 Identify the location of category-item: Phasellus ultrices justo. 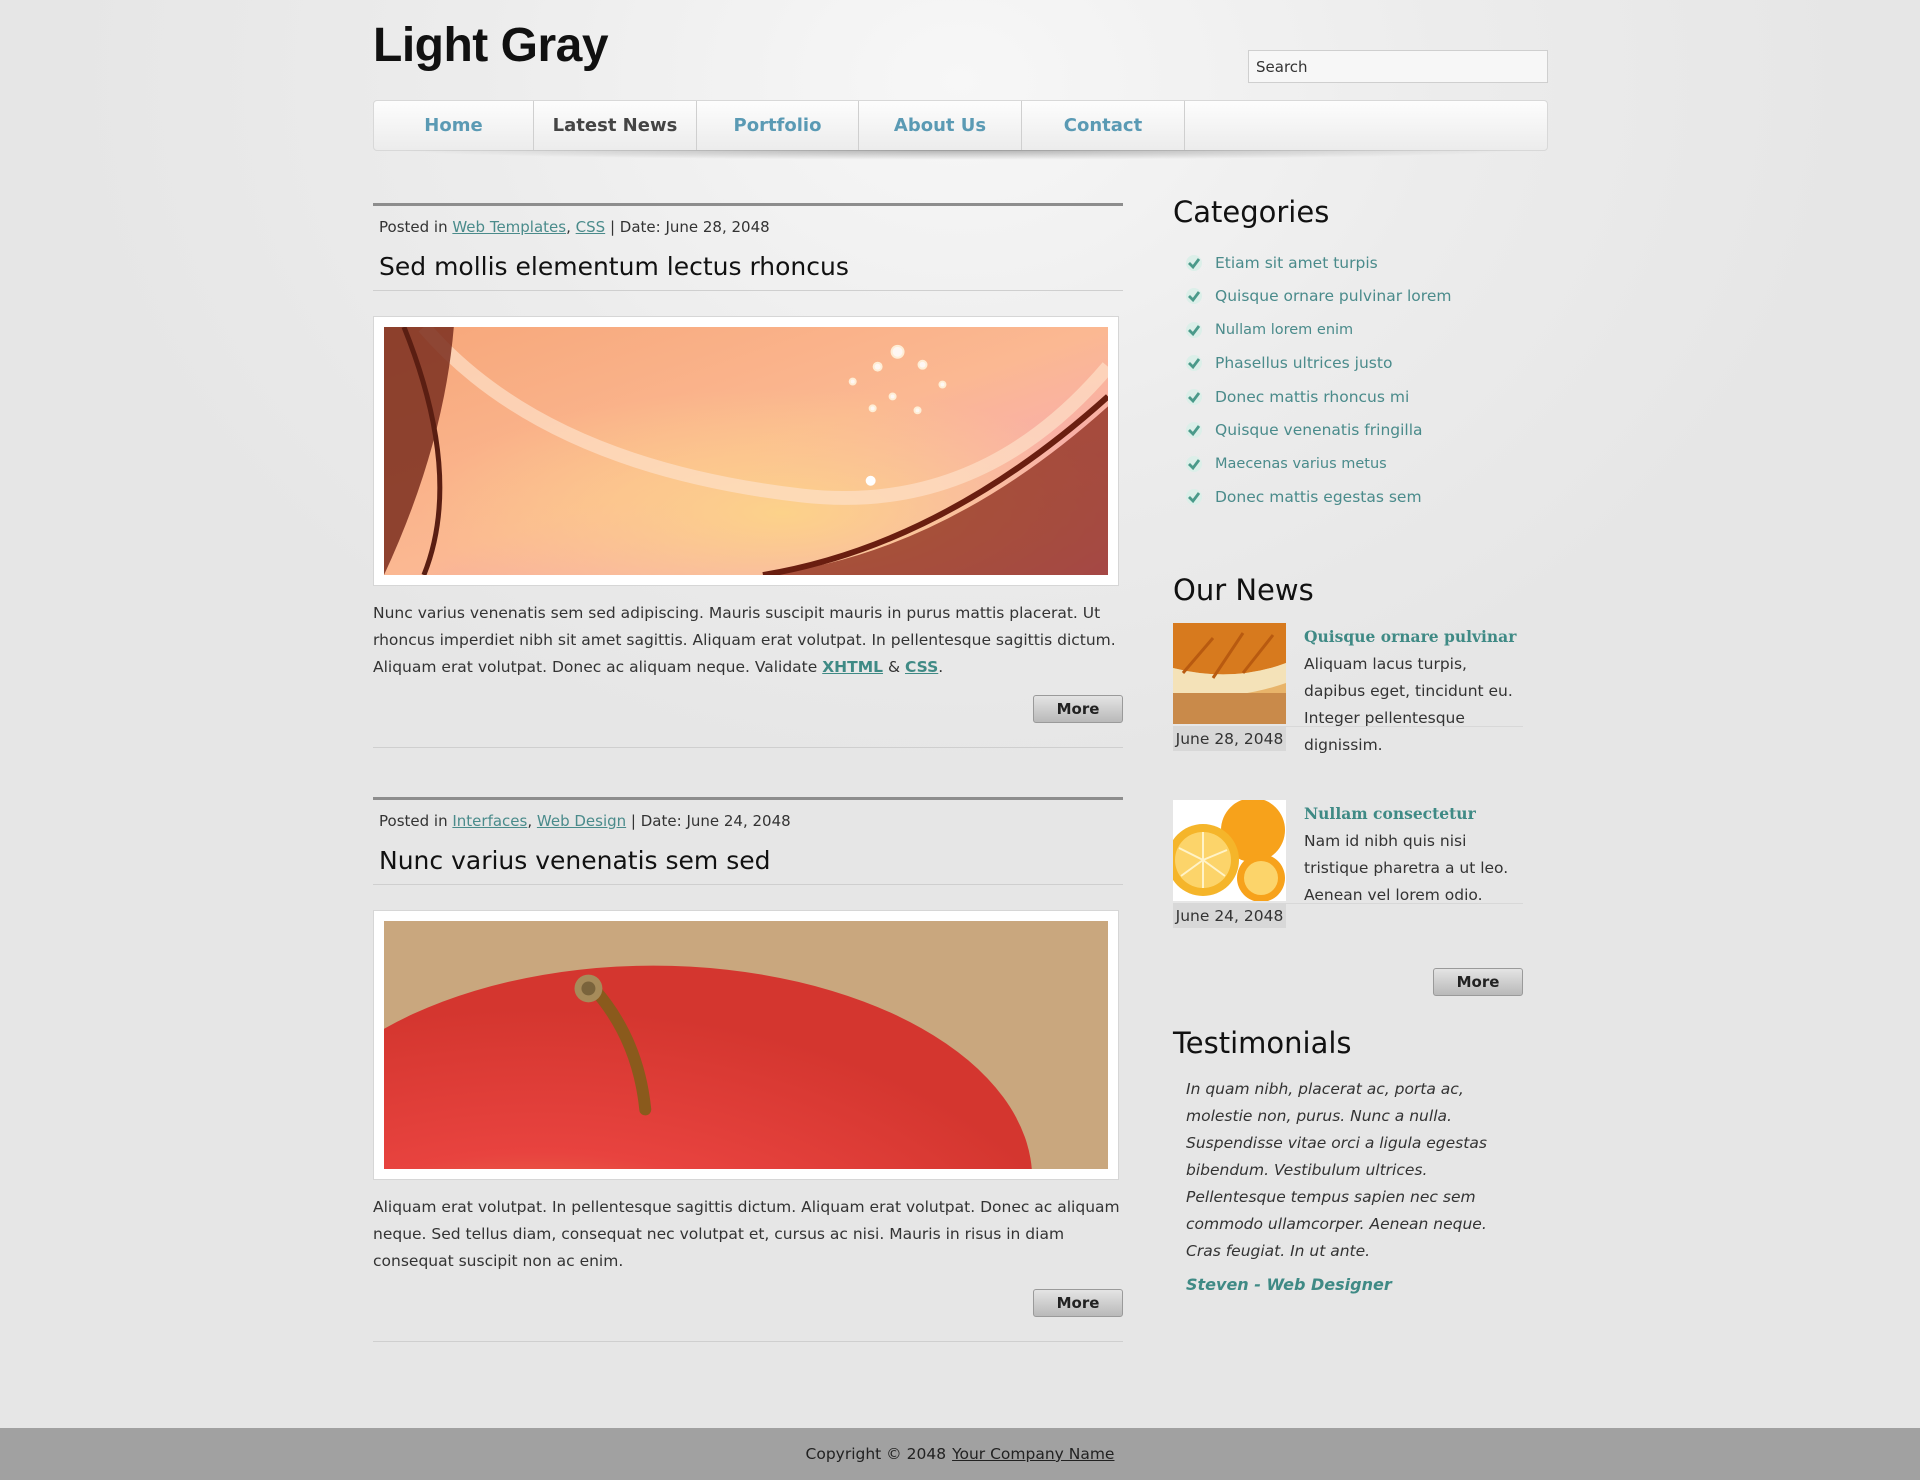
(1348, 364).